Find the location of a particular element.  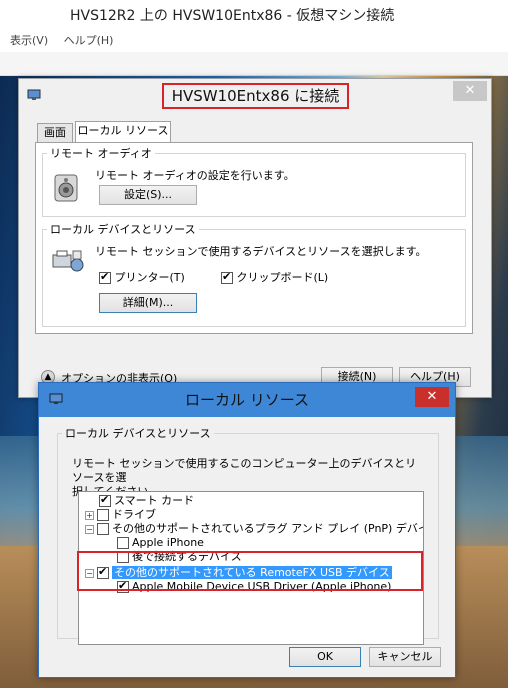

apple-iphone-checkbox is located at coordinates (123, 543).